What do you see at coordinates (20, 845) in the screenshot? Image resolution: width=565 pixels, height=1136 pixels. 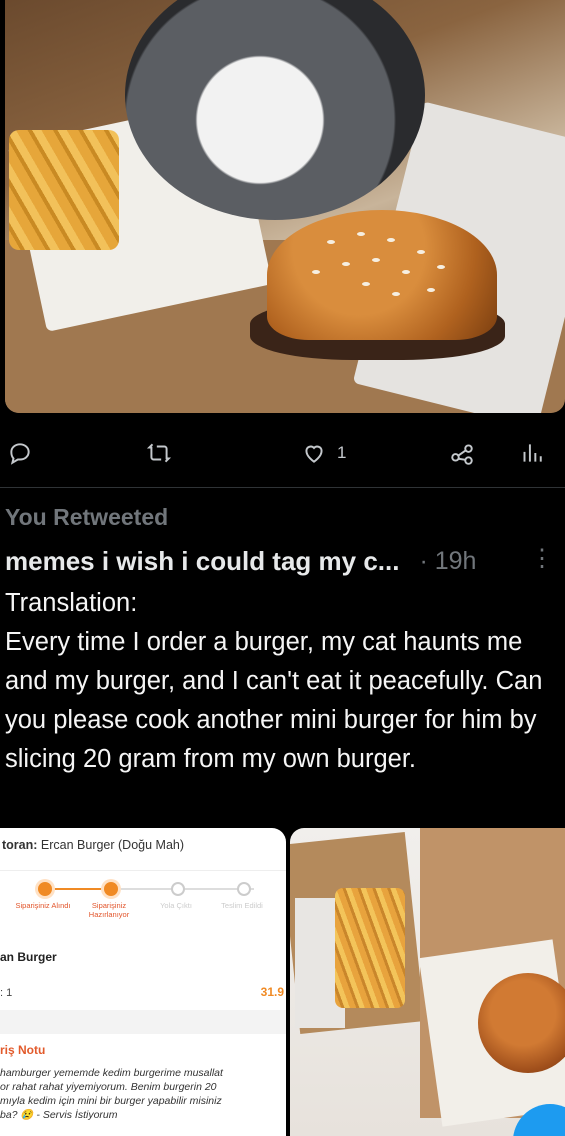 I see `restaurant-label: toran:` at bounding box center [20, 845].